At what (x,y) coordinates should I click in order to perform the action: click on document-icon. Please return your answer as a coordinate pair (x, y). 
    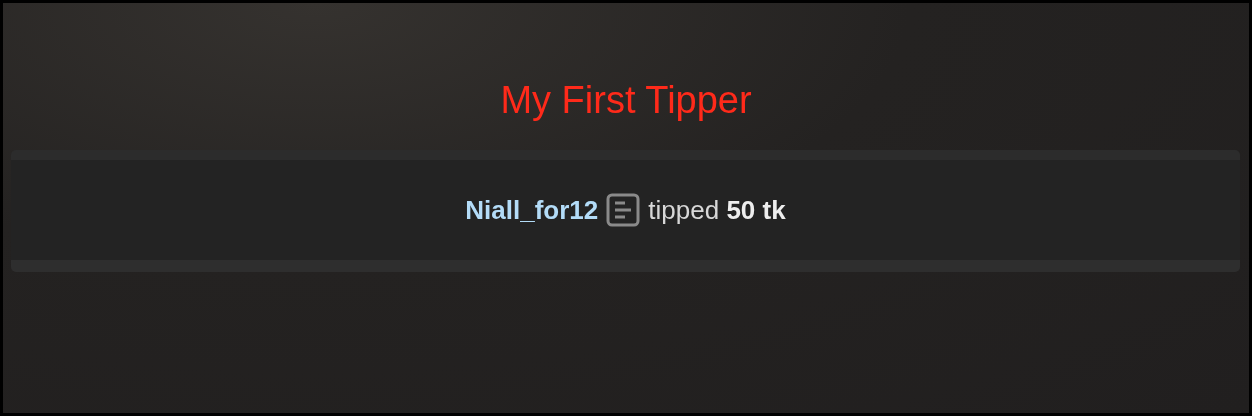
    Looking at the image, I should click on (623, 210).